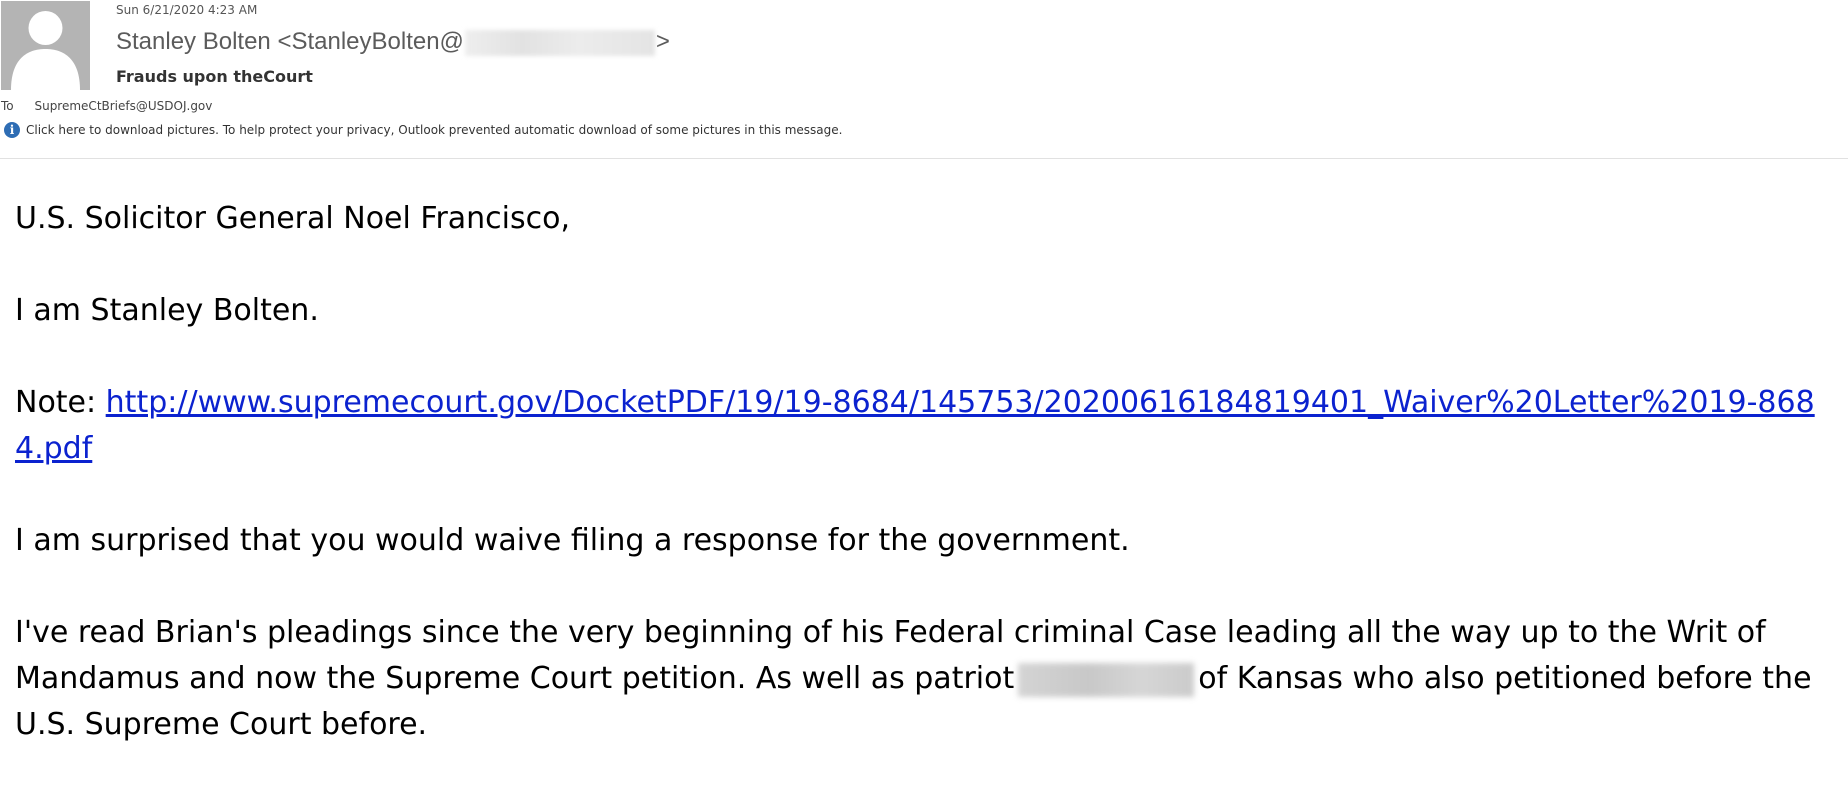 The height and width of the screenshot is (796, 1848). Describe the element at coordinates (214, 76) in the screenshot. I see `message-subject: Frauds upon theCourt` at that location.